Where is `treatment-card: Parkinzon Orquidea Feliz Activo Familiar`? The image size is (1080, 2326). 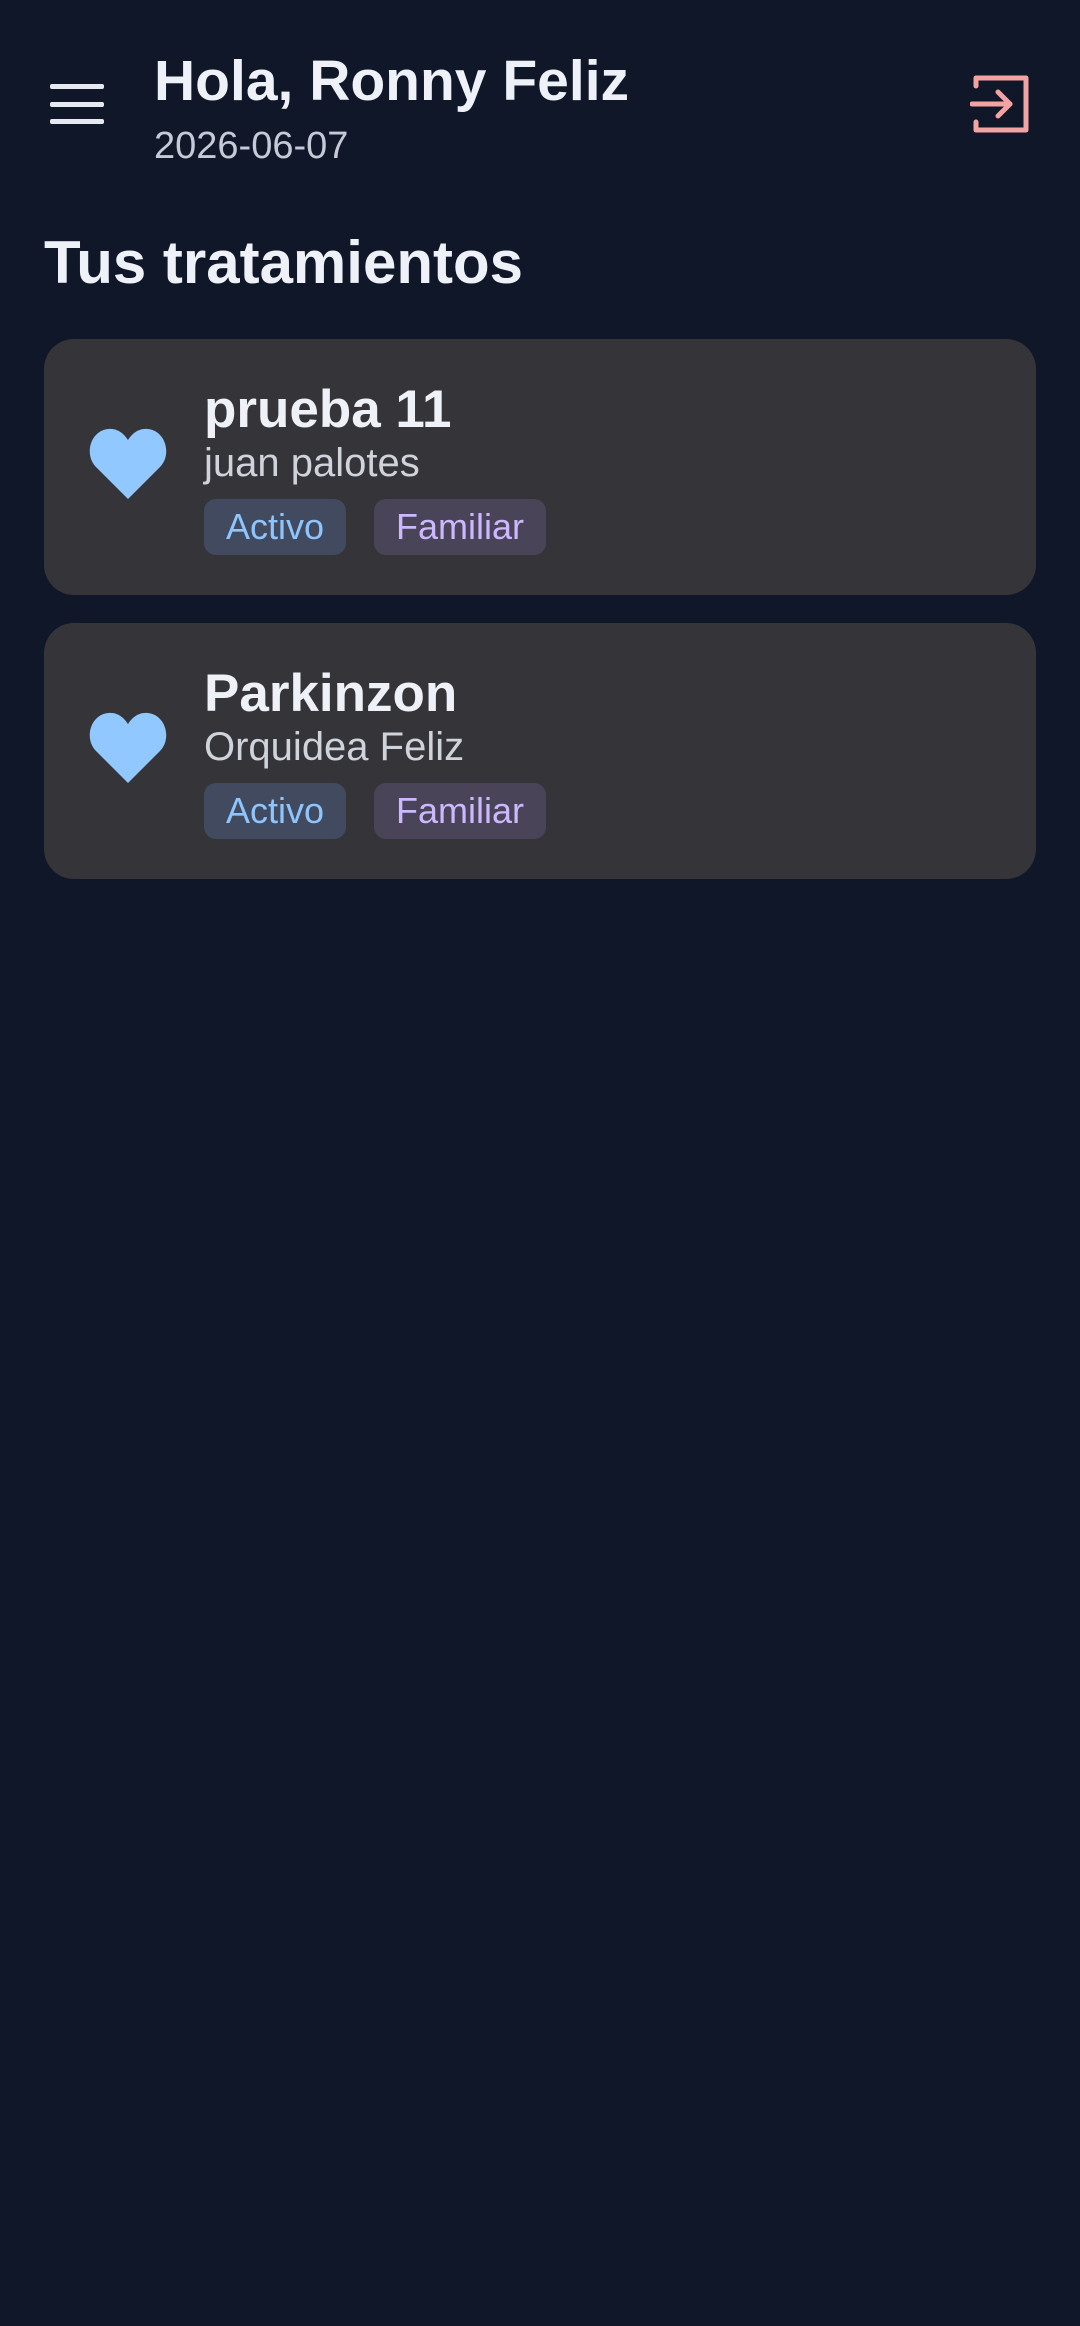 treatment-card: Parkinzon Orquidea Feliz Activo Familiar is located at coordinates (540, 751).